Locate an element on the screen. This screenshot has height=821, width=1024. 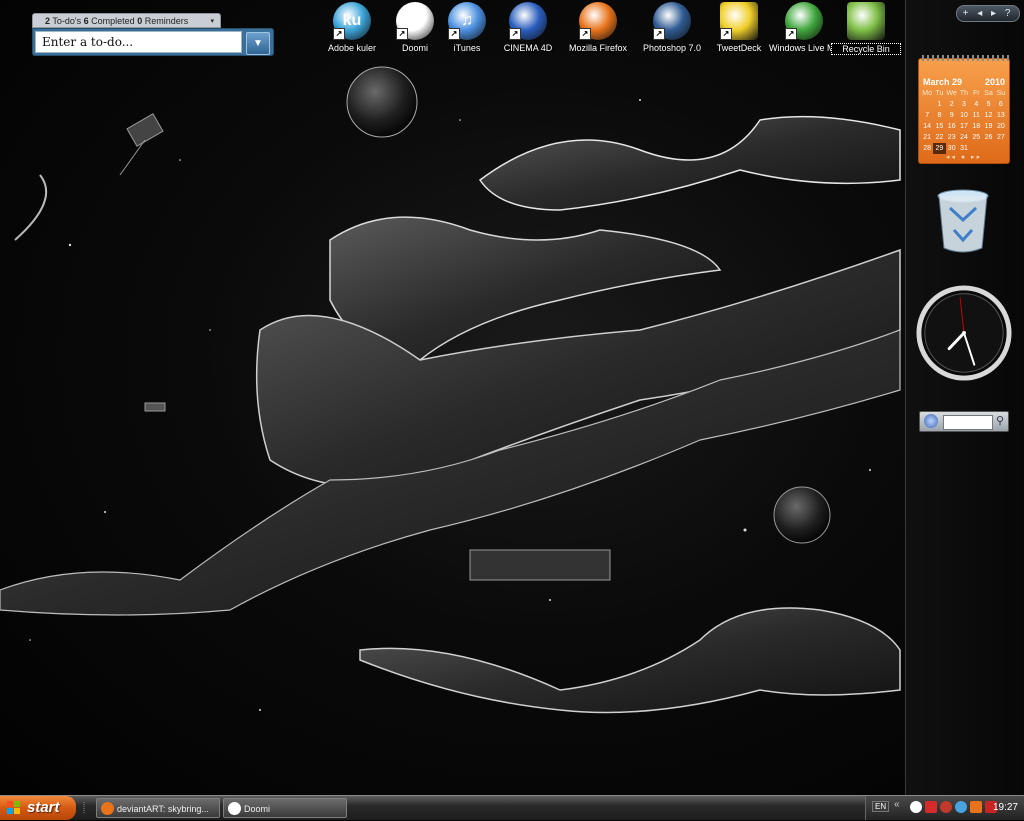
calendar-weekday: Mo is located at coordinates (927, 93).